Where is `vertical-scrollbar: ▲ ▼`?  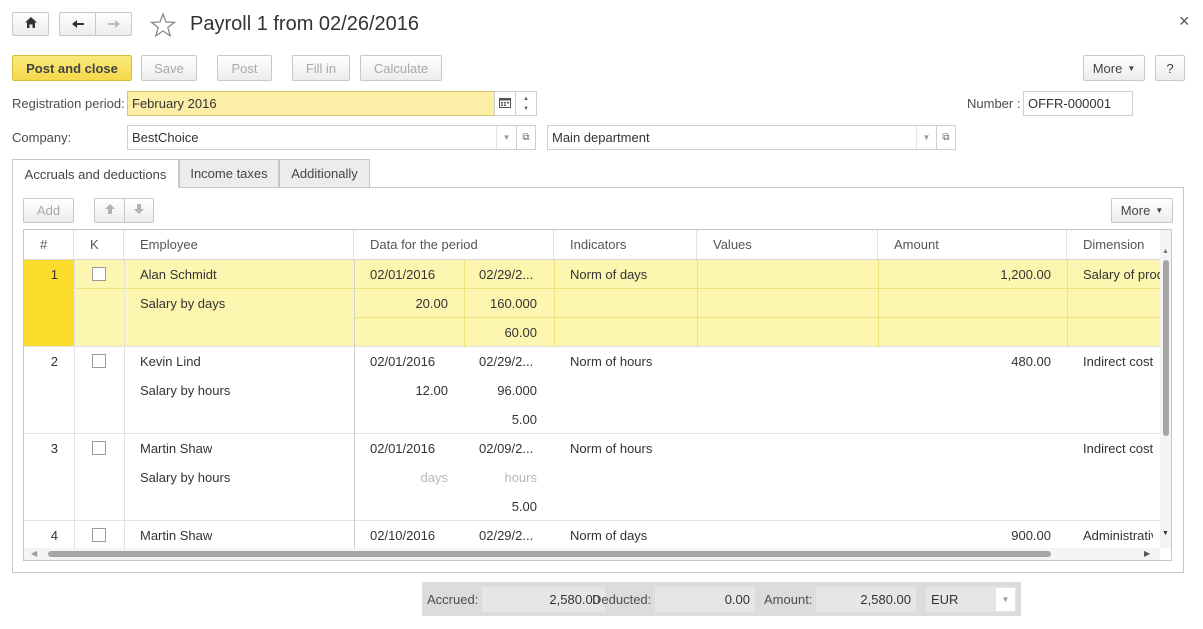 vertical-scrollbar: ▲ ▼ is located at coordinates (1165, 389).